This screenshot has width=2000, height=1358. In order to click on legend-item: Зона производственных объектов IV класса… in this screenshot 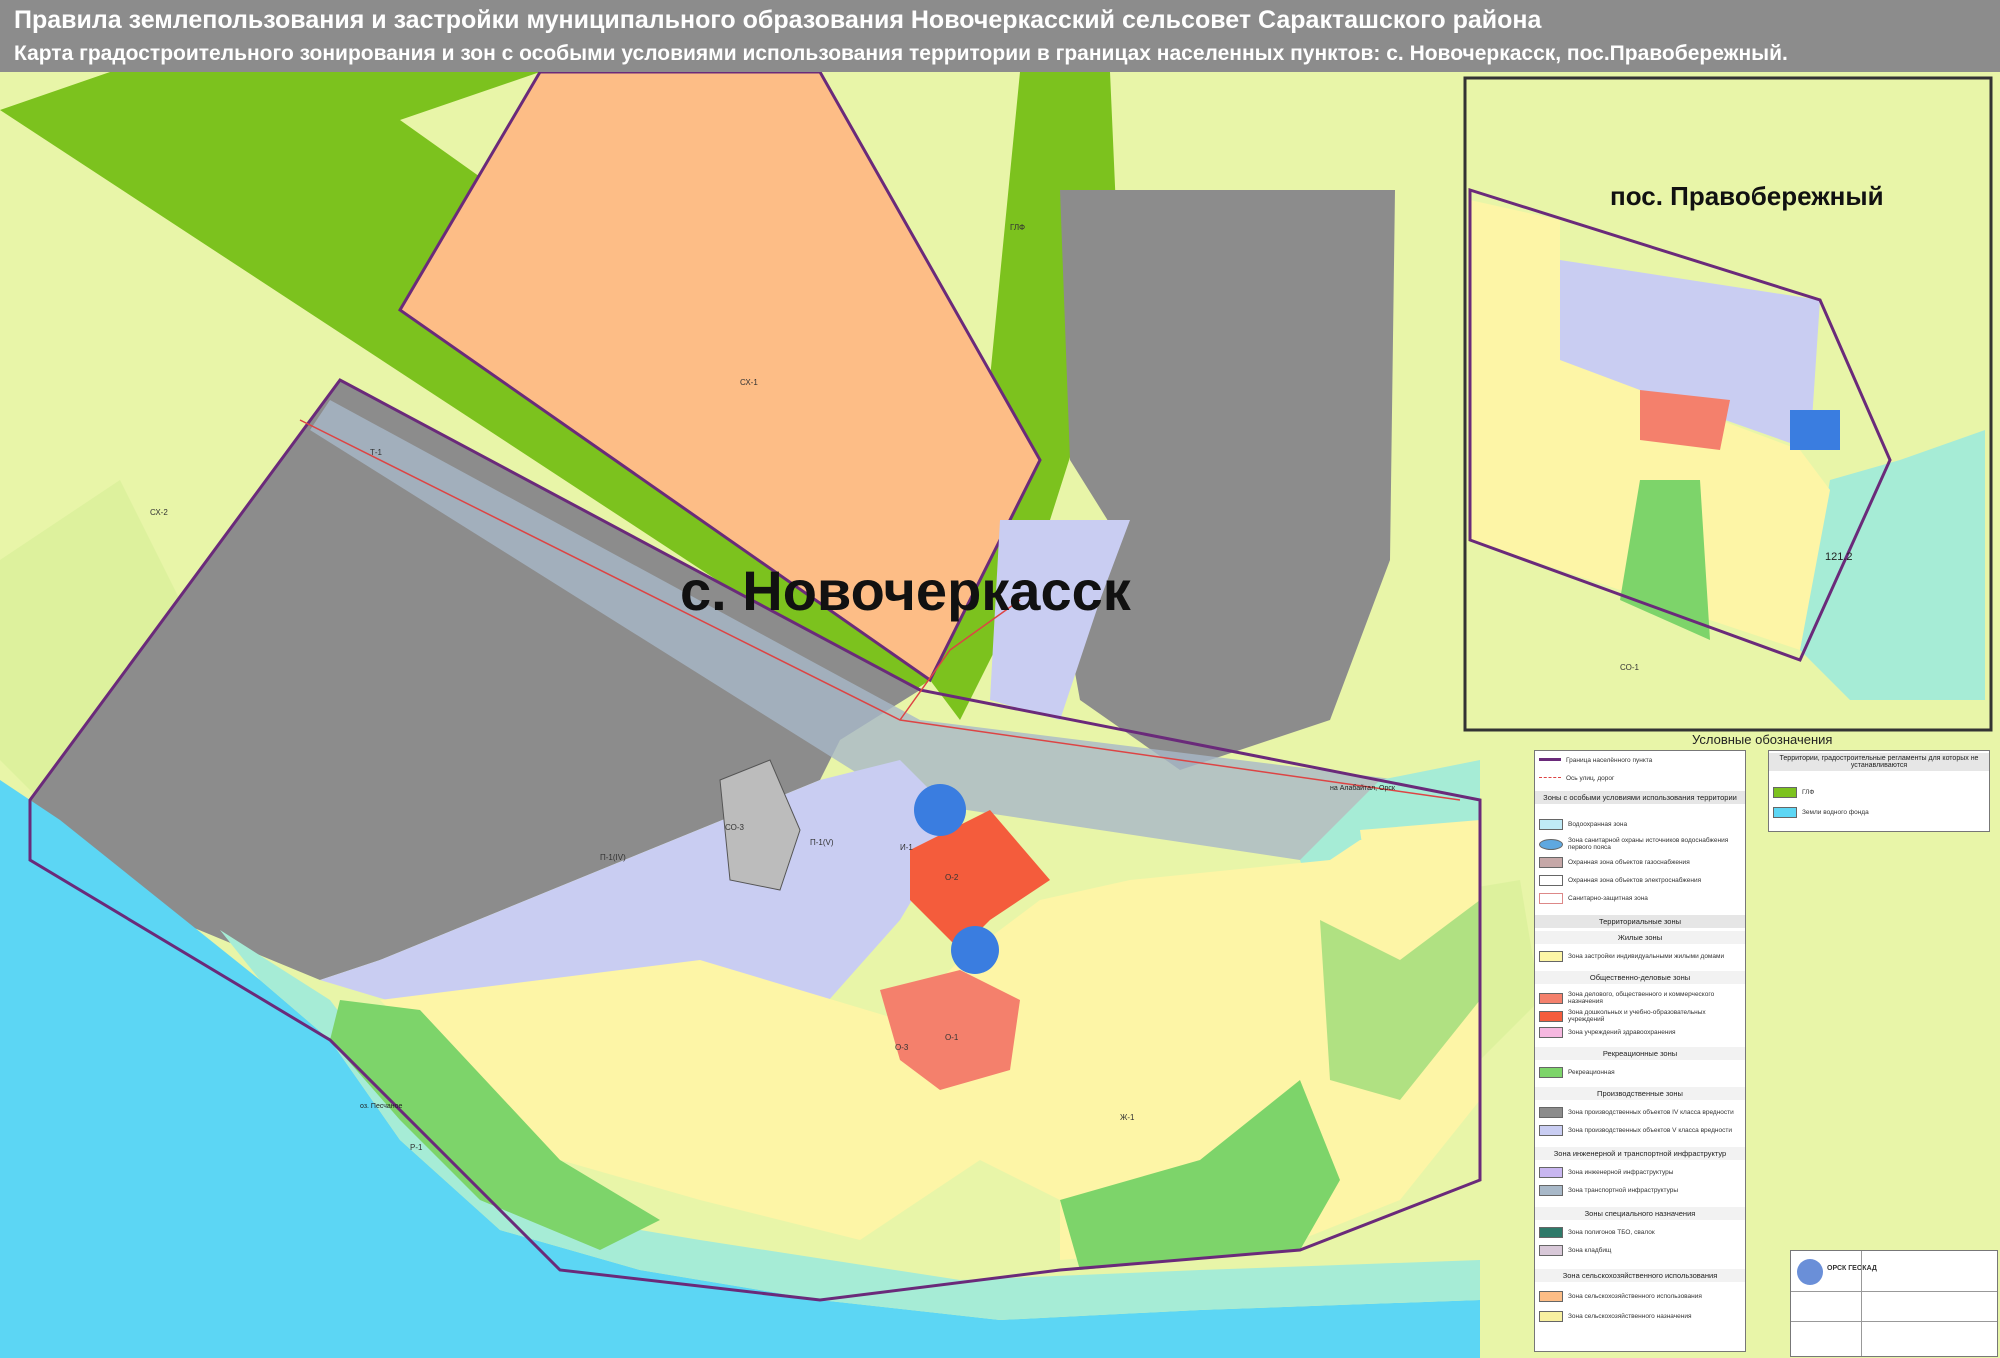, I will do `click(1639, 1112)`.